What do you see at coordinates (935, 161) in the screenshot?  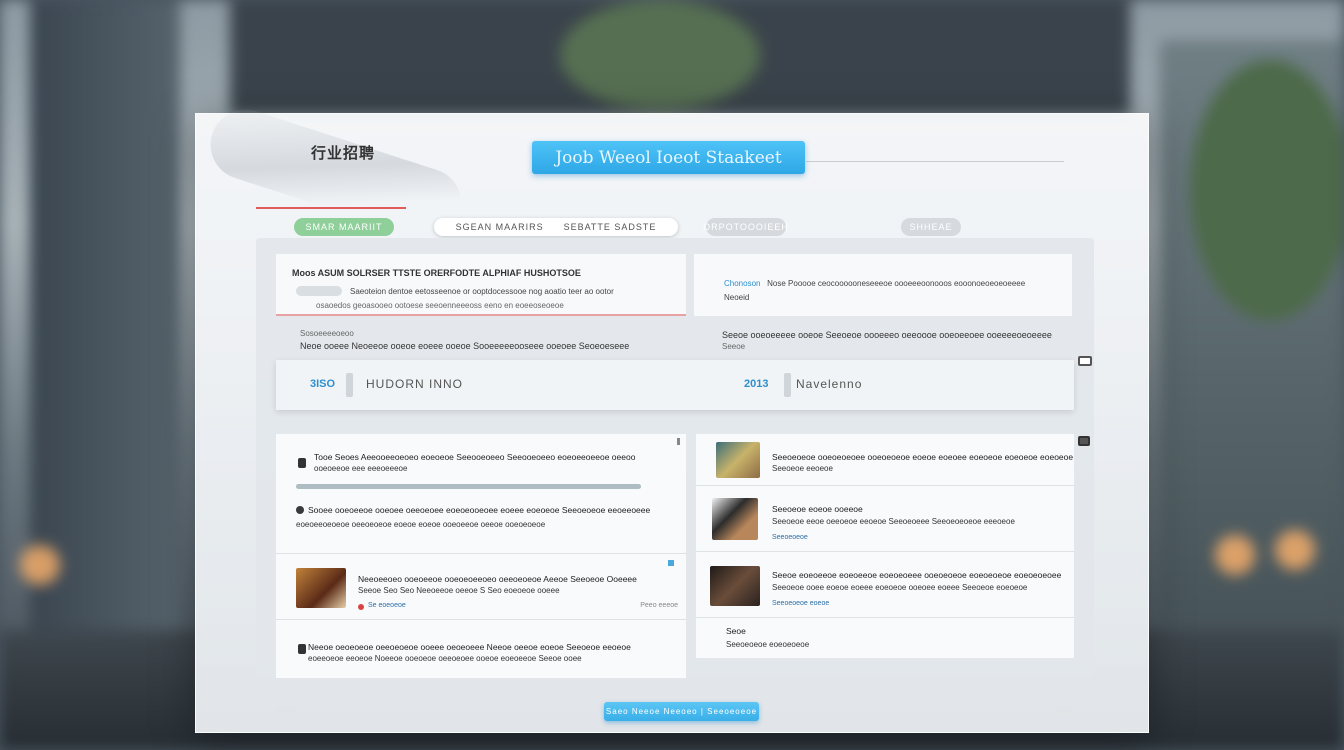 I see `header-divider` at bounding box center [935, 161].